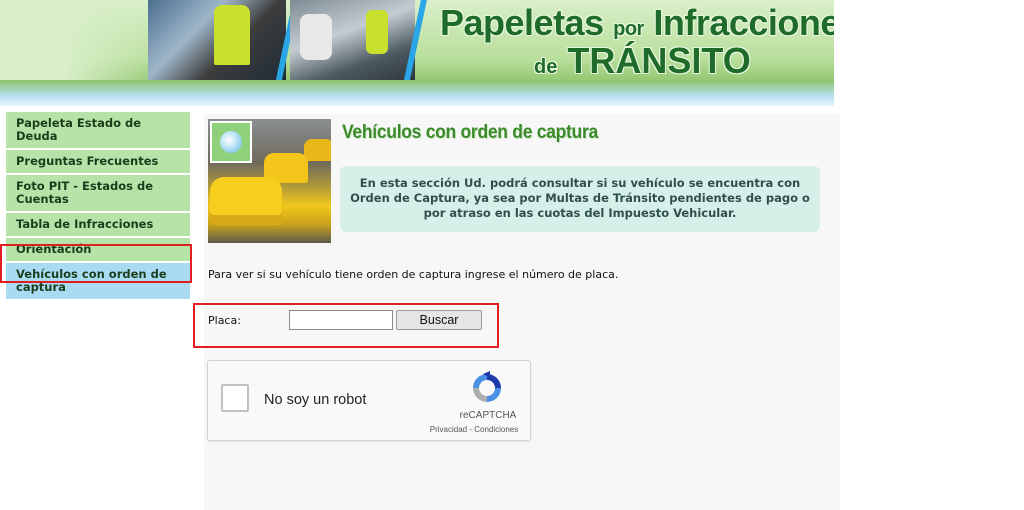 Image resolution: width=1024 pixels, height=510 pixels. Describe the element at coordinates (628, 29) in the screenshot. I see `banner-title-word: por` at that location.